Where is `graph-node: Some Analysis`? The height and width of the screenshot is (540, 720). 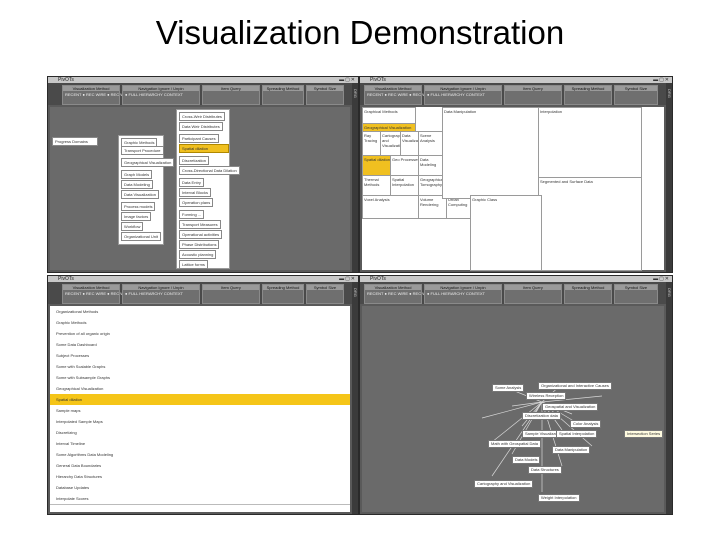
graph-node: Some Analysis is located at coordinates (508, 388).